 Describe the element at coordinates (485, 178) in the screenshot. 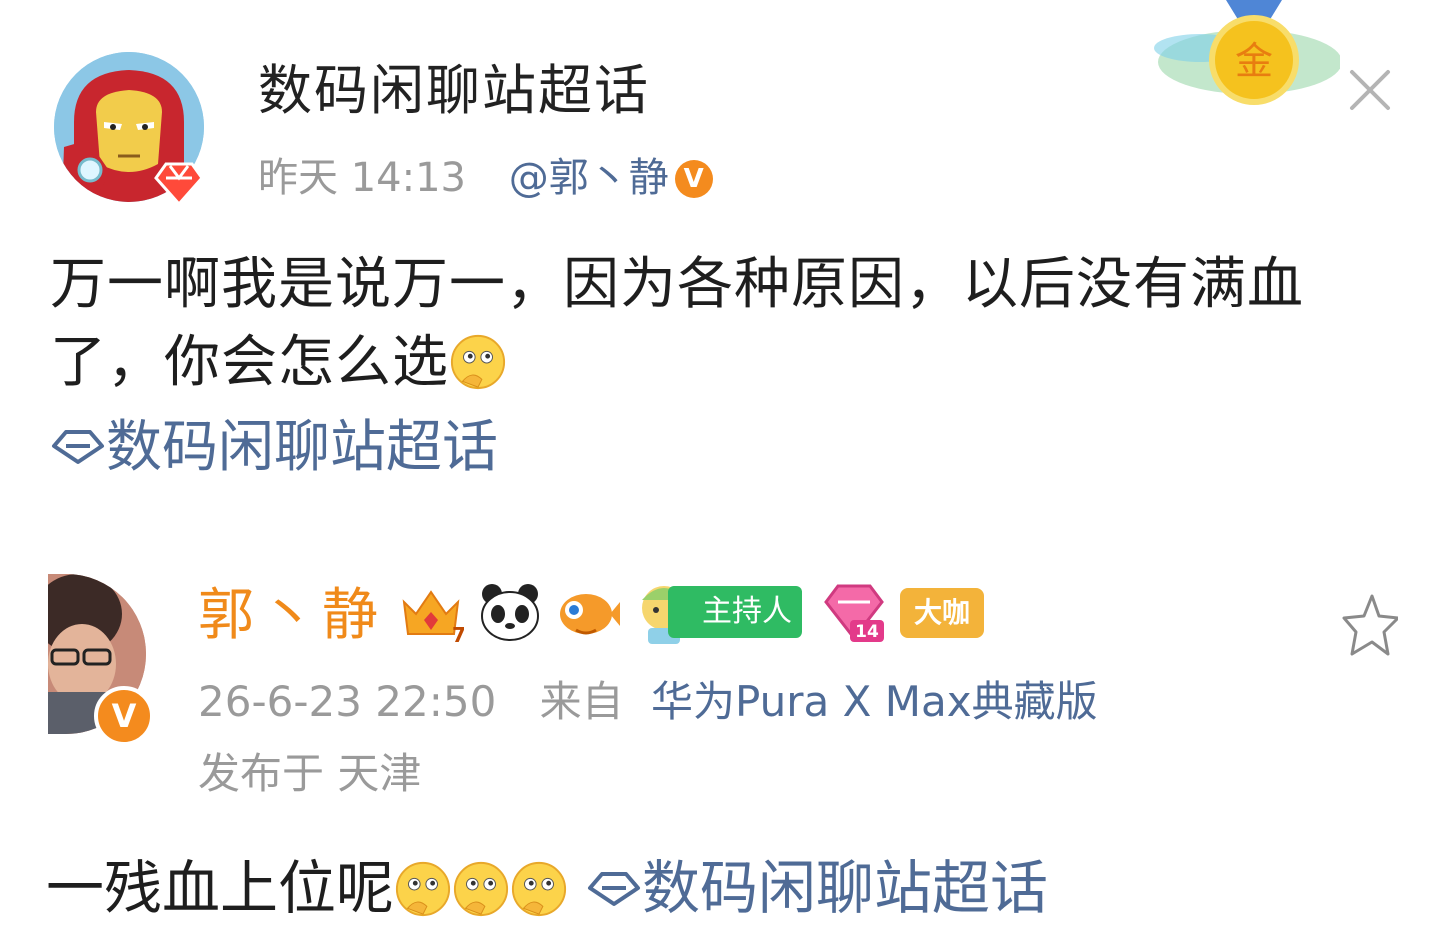

I see `post-meta: 昨天 14:13 @郭丶静 V` at that location.